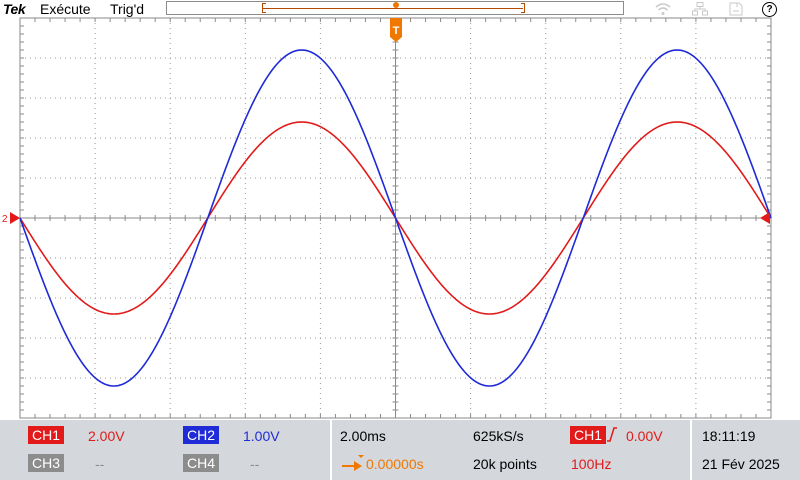 This screenshot has height=480, width=800. What do you see at coordinates (588, 435) in the screenshot?
I see `trigger-source-badge: CH1` at bounding box center [588, 435].